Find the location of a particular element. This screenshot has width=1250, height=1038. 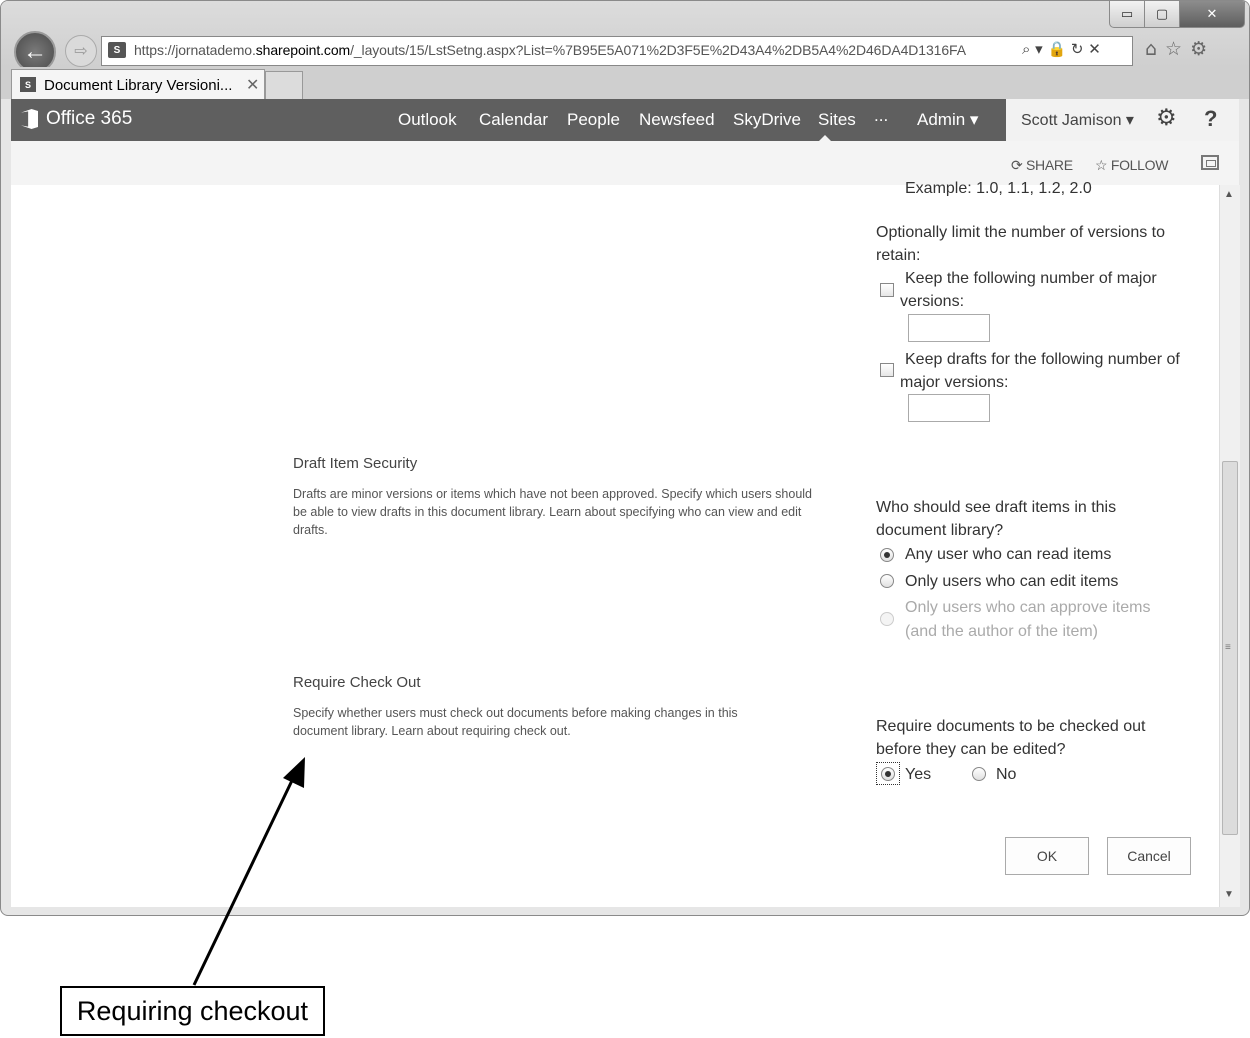

callout-arrow is located at coordinates (248, 871).